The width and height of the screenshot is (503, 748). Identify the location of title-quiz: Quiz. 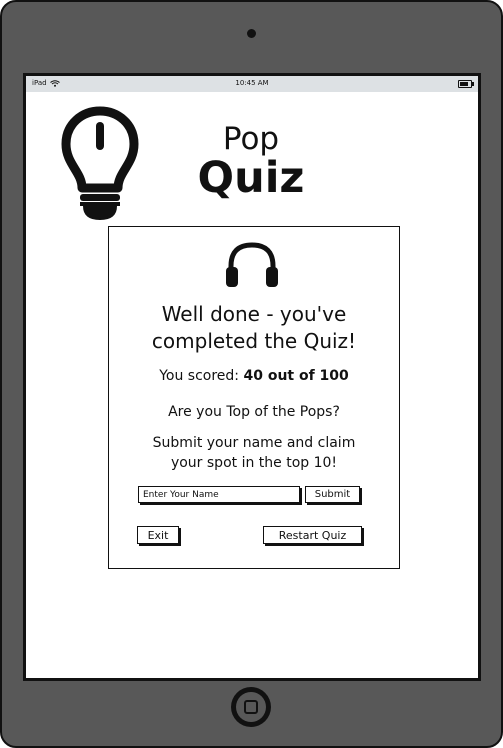
(251, 178).